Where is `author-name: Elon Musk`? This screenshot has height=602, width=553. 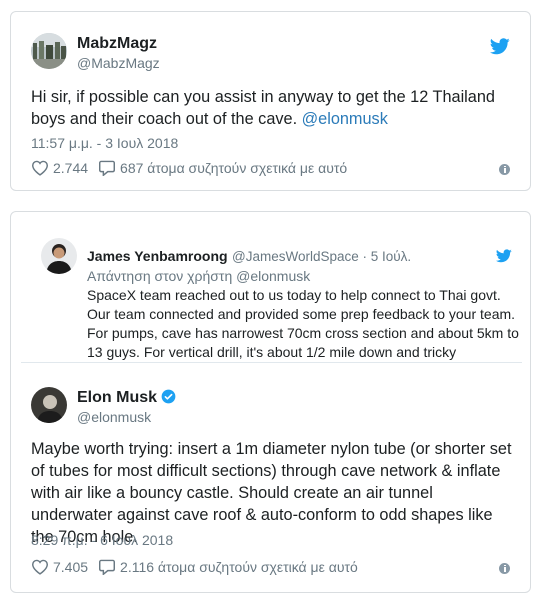 author-name: Elon Musk is located at coordinates (126, 398).